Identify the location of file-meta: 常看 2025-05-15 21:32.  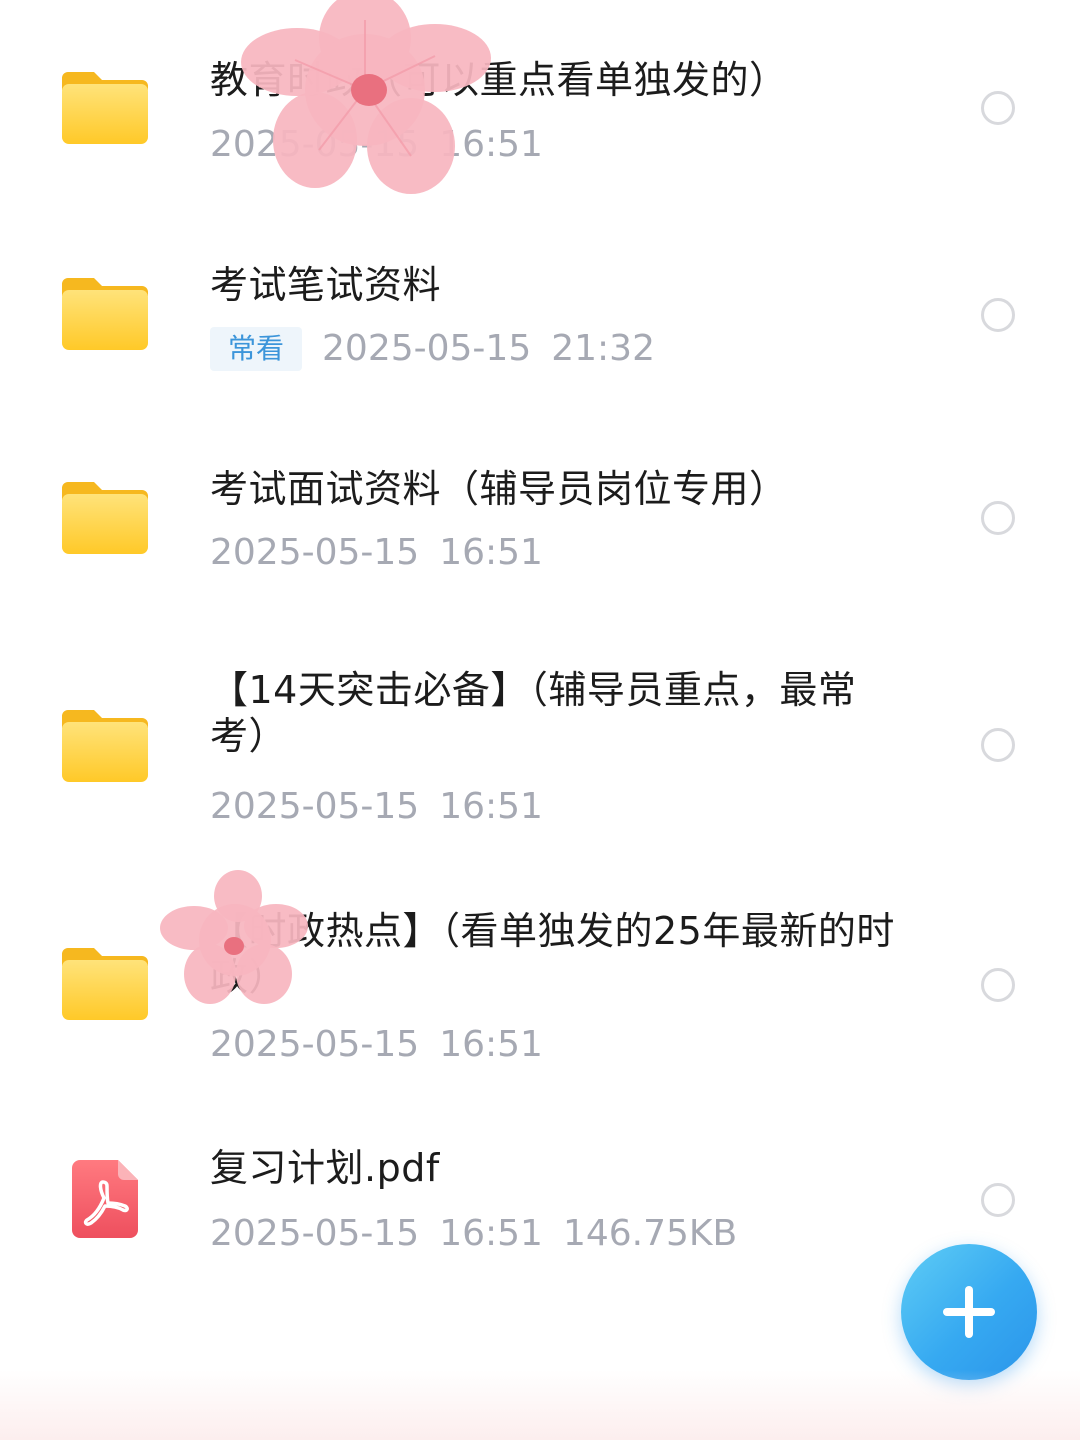
(432, 349).